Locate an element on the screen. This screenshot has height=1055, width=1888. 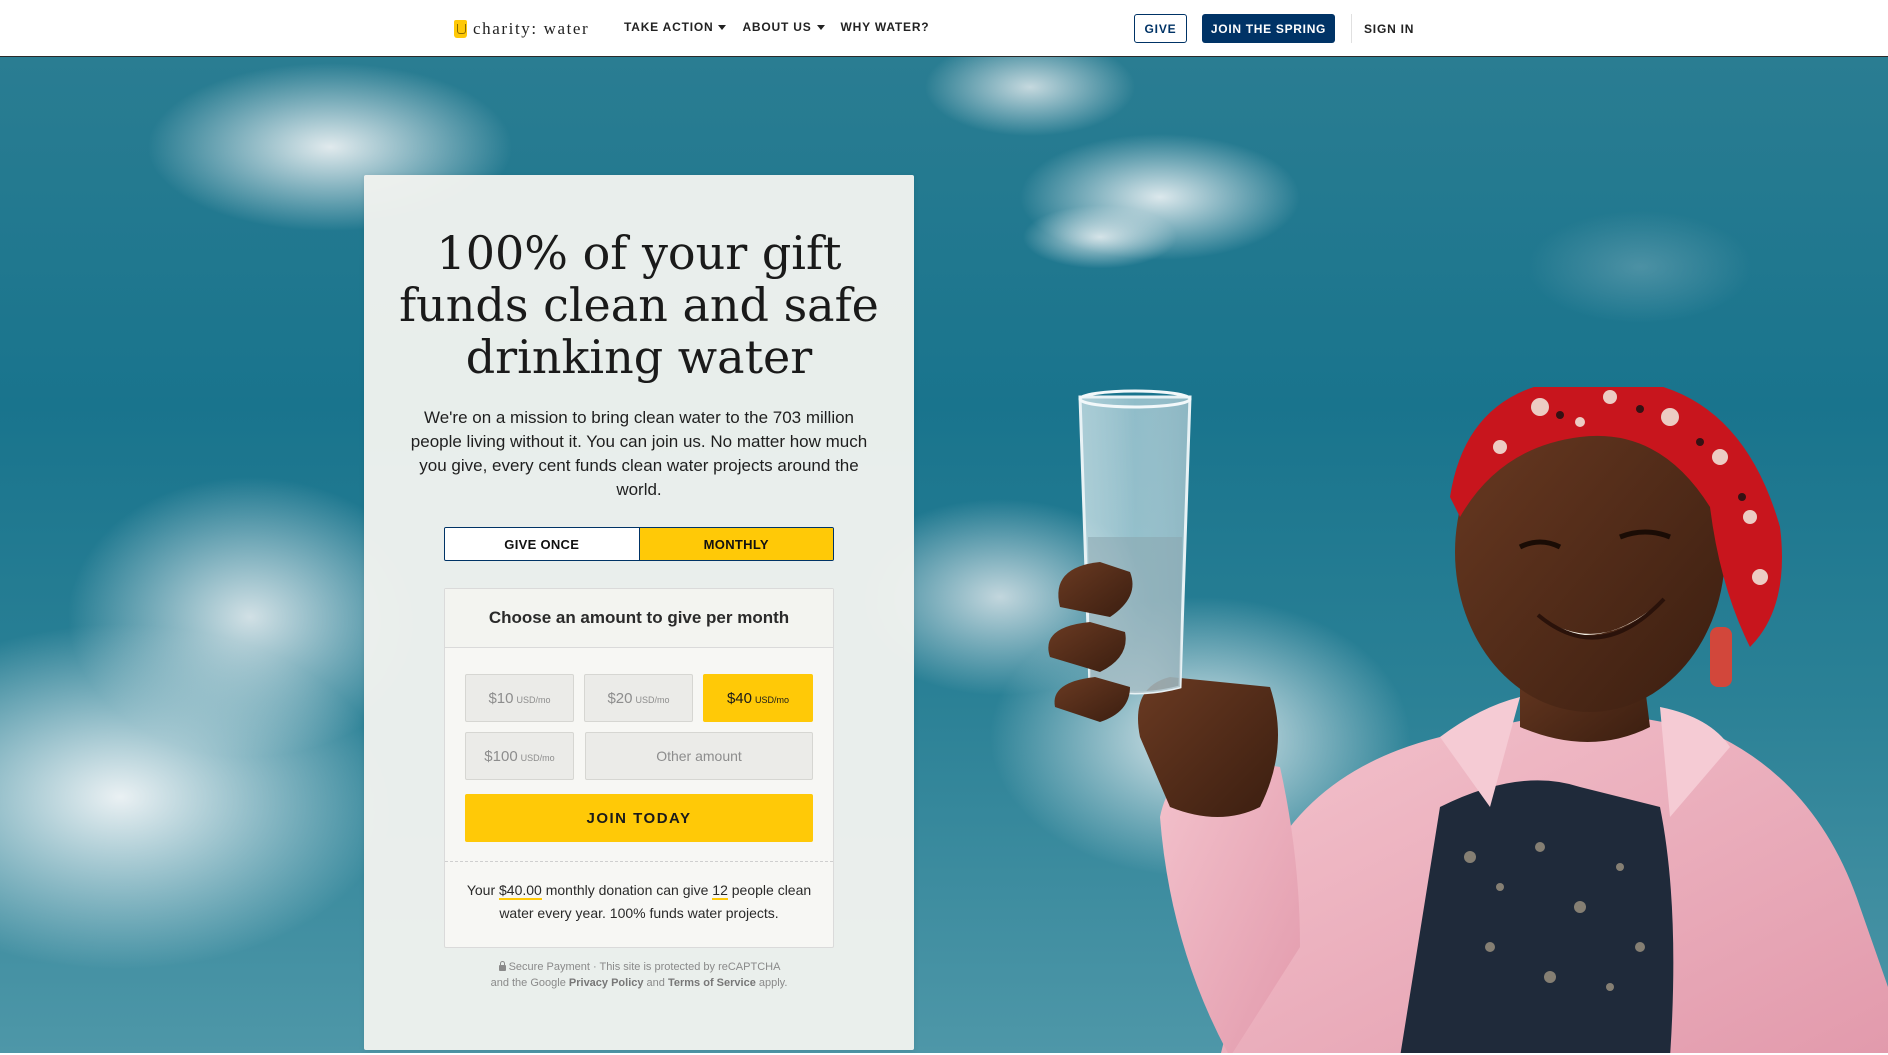
nav-why-water-label: WHY WATER? is located at coordinates (885, 27).